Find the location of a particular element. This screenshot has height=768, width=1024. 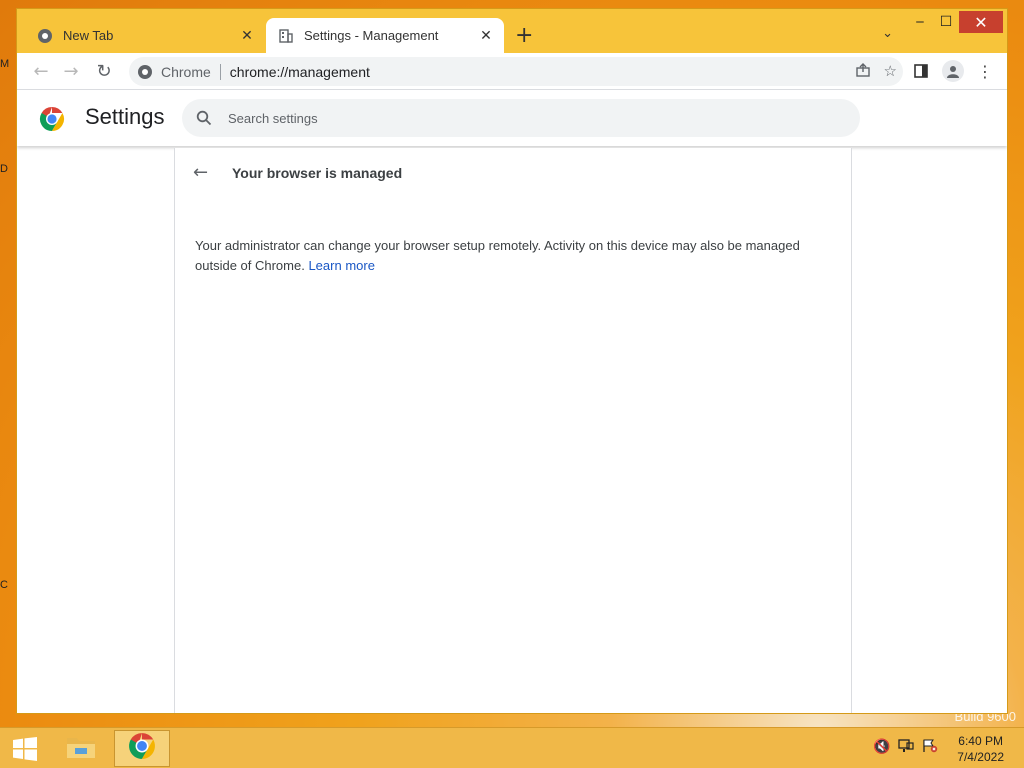

tab-settings-management: Settings - Management ✕ is located at coordinates (385, 35).